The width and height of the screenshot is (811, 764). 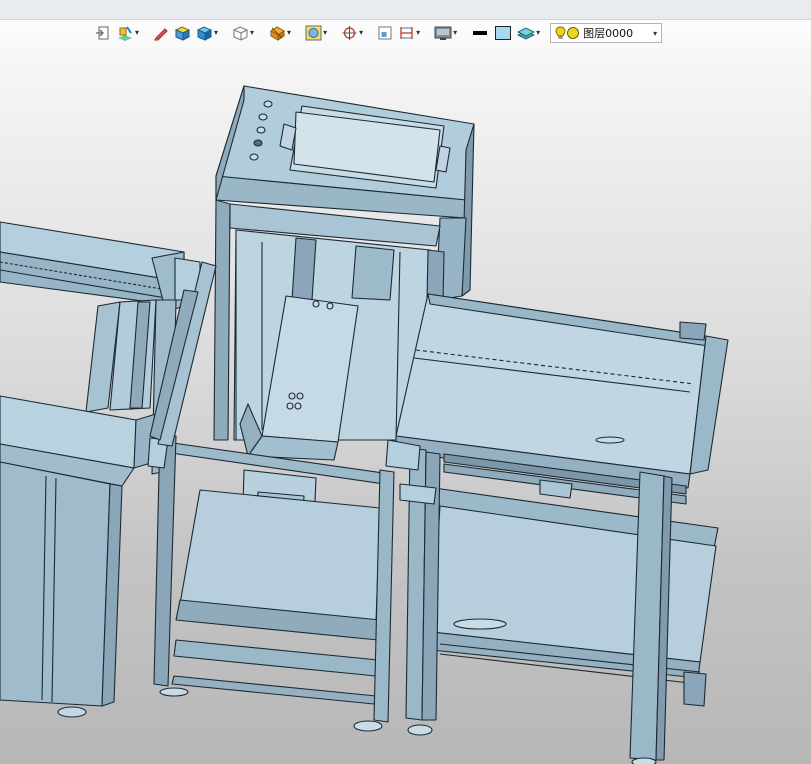 I want to click on bottom-tray-frame, so click(x=269, y=567).